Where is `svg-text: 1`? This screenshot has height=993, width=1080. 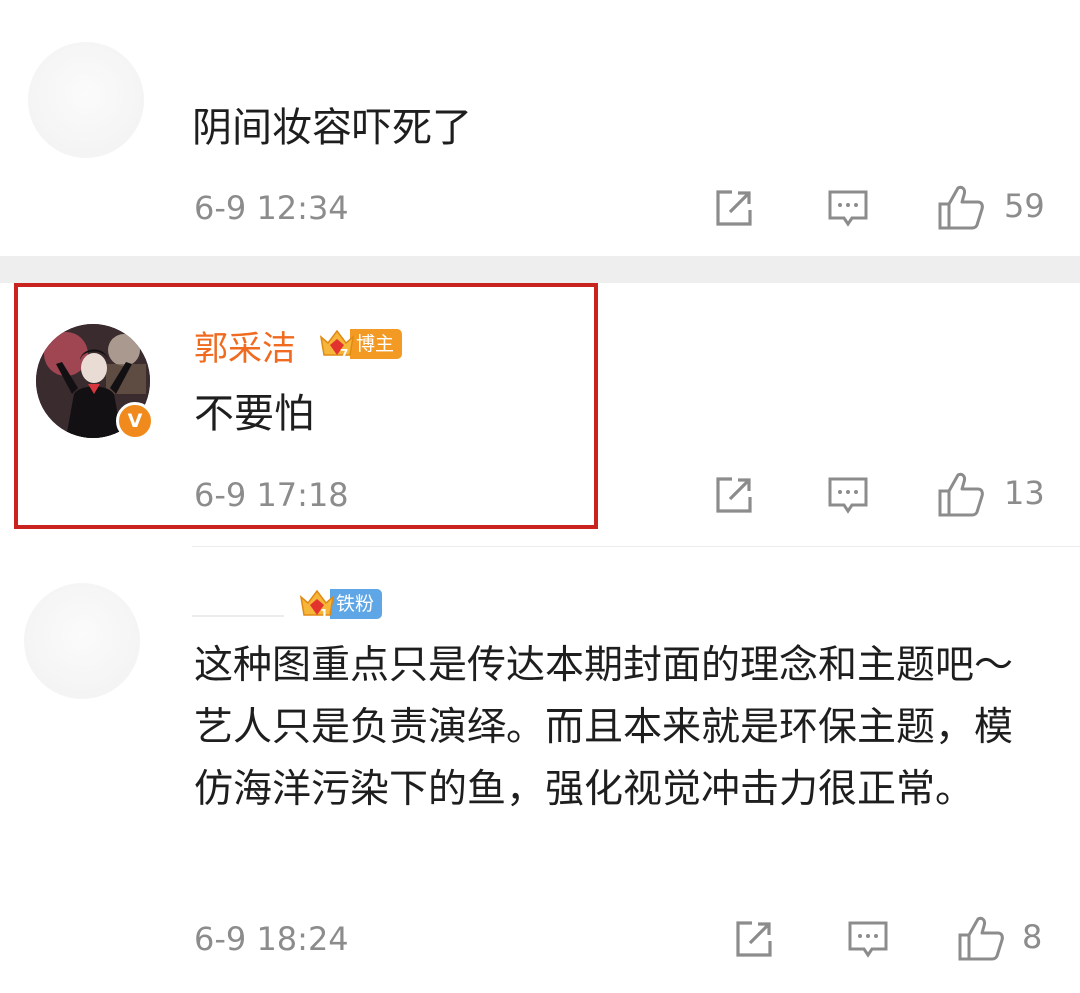
svg-text: 1 is located at coordinates (324, 614).